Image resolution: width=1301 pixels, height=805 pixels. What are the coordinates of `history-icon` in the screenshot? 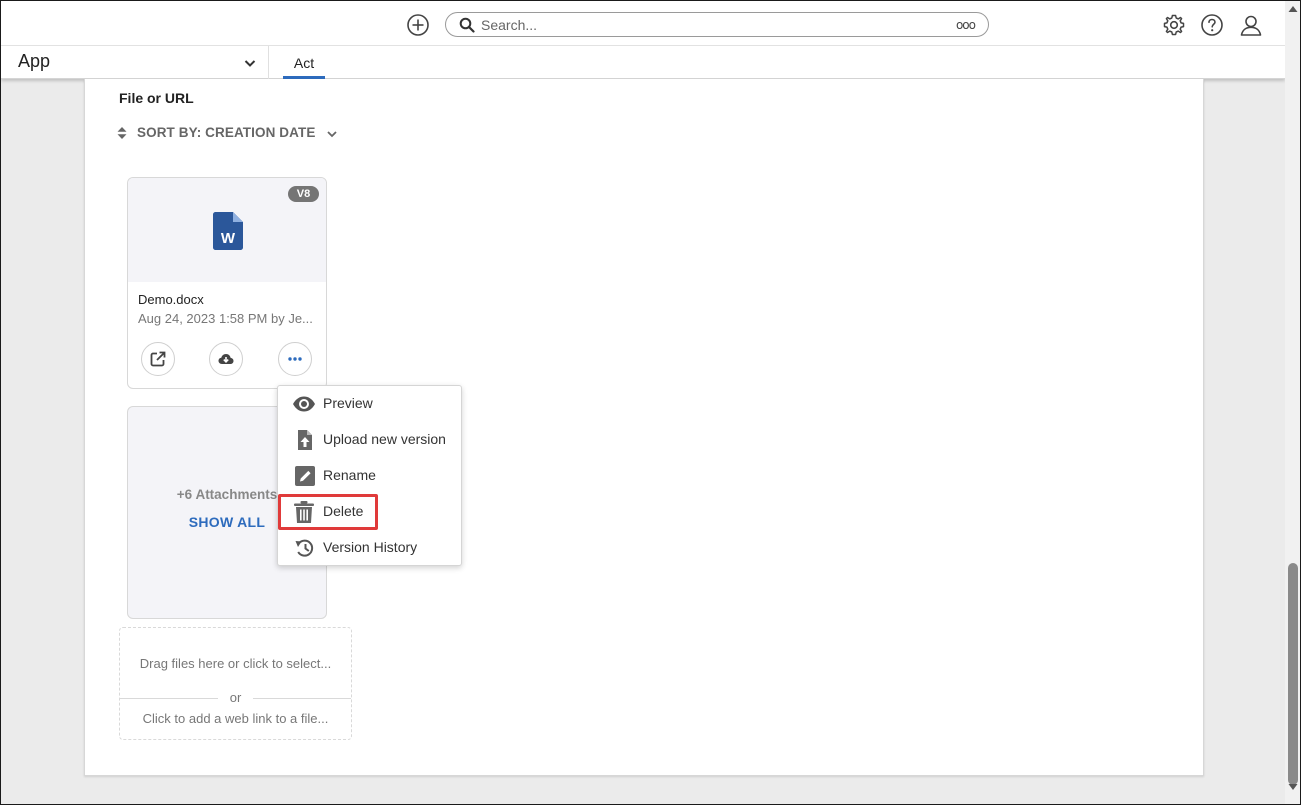 It's located at (304, 548).